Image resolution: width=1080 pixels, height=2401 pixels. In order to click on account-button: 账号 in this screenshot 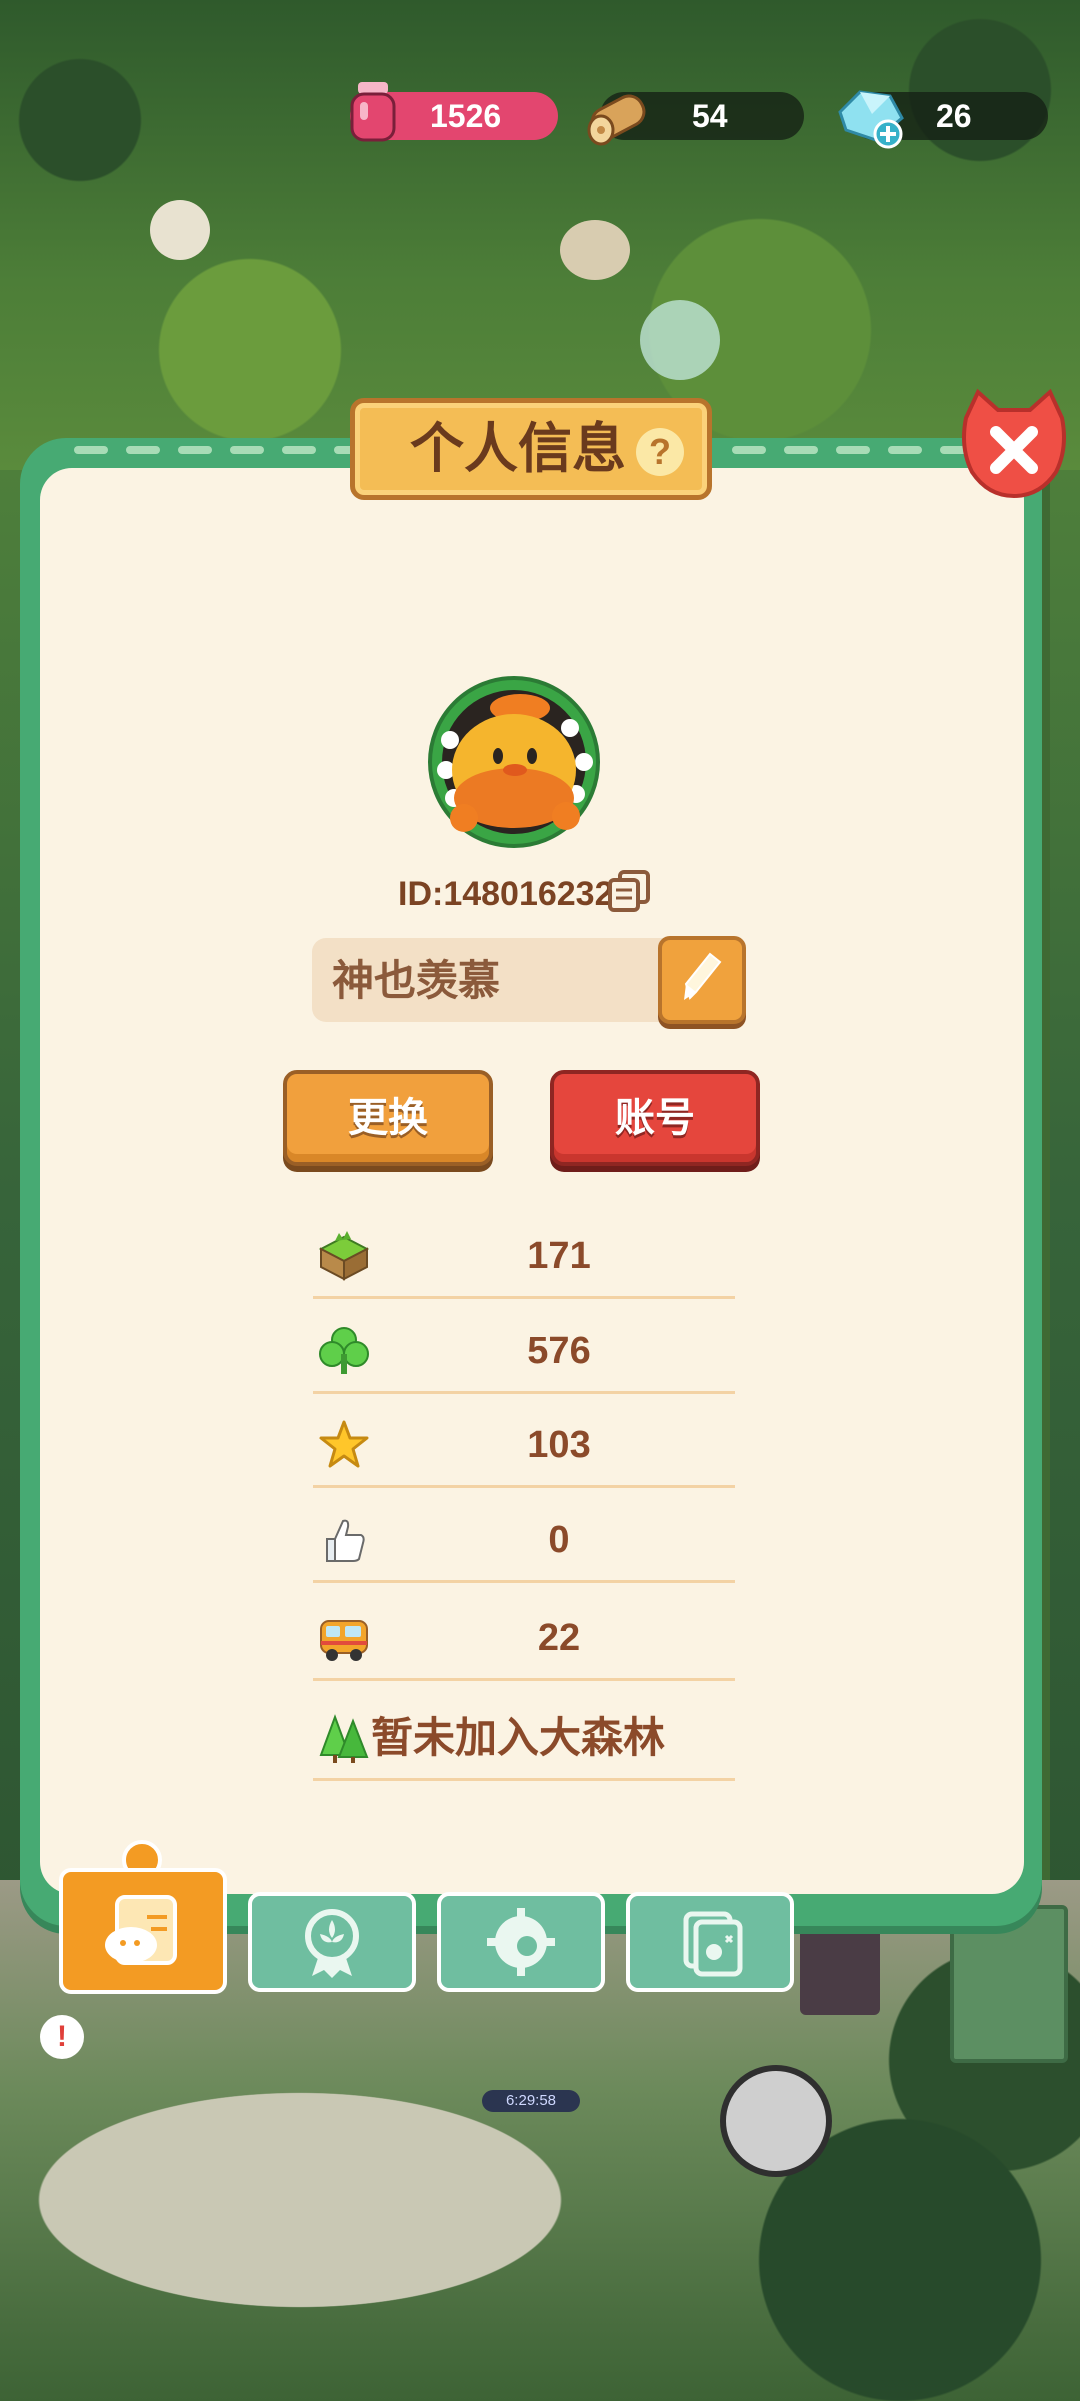, I will do `click(655, 1118)`.